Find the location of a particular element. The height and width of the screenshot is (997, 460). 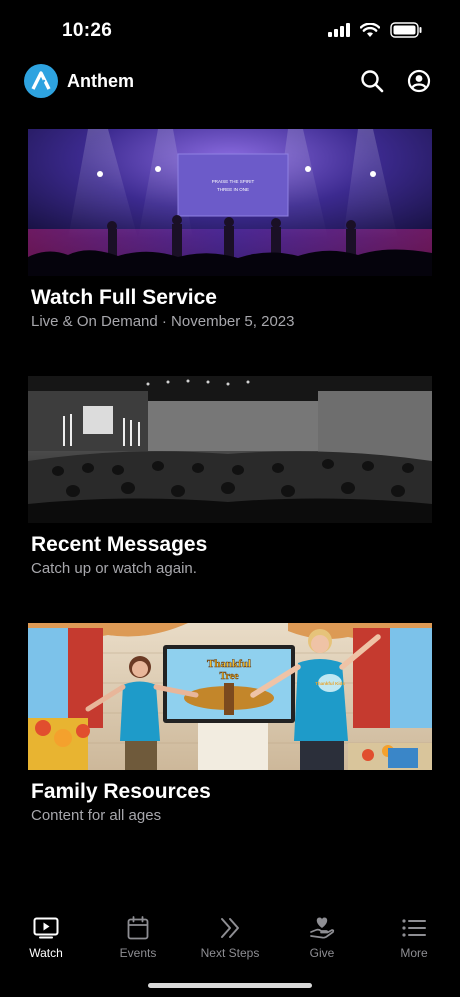

app-logo is located at coordinates (41, 81).